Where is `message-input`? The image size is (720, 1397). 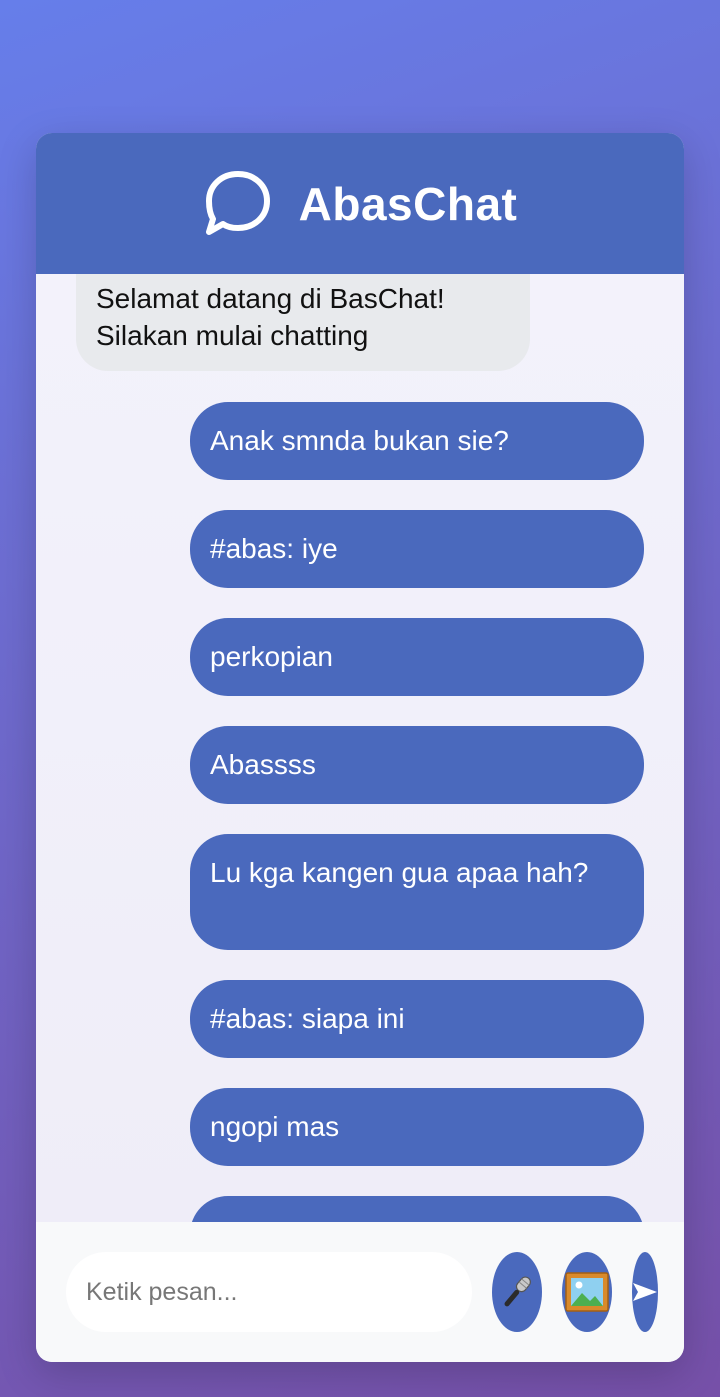
message-input is located at coordinates (269, 1292).